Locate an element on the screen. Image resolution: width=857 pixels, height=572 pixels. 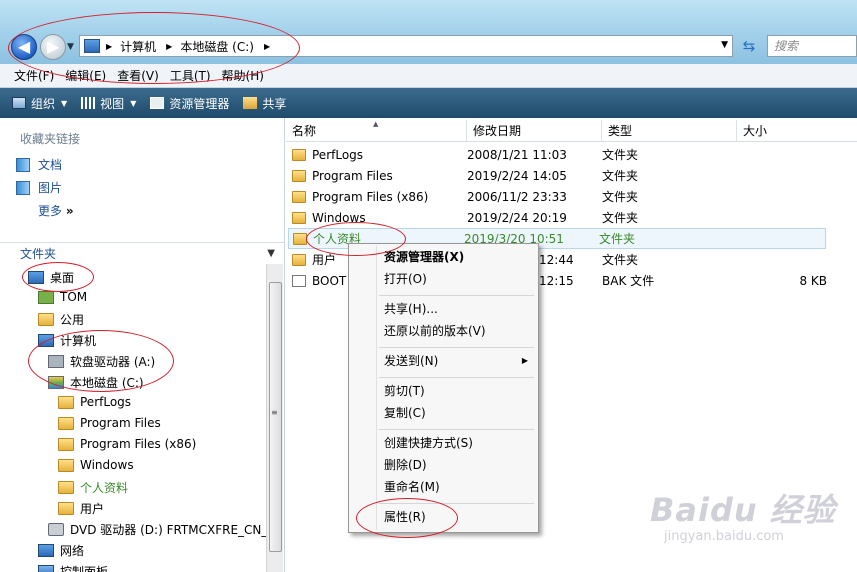
breadcrumb-computer: 计算机 is located at coordinates (138, 46).